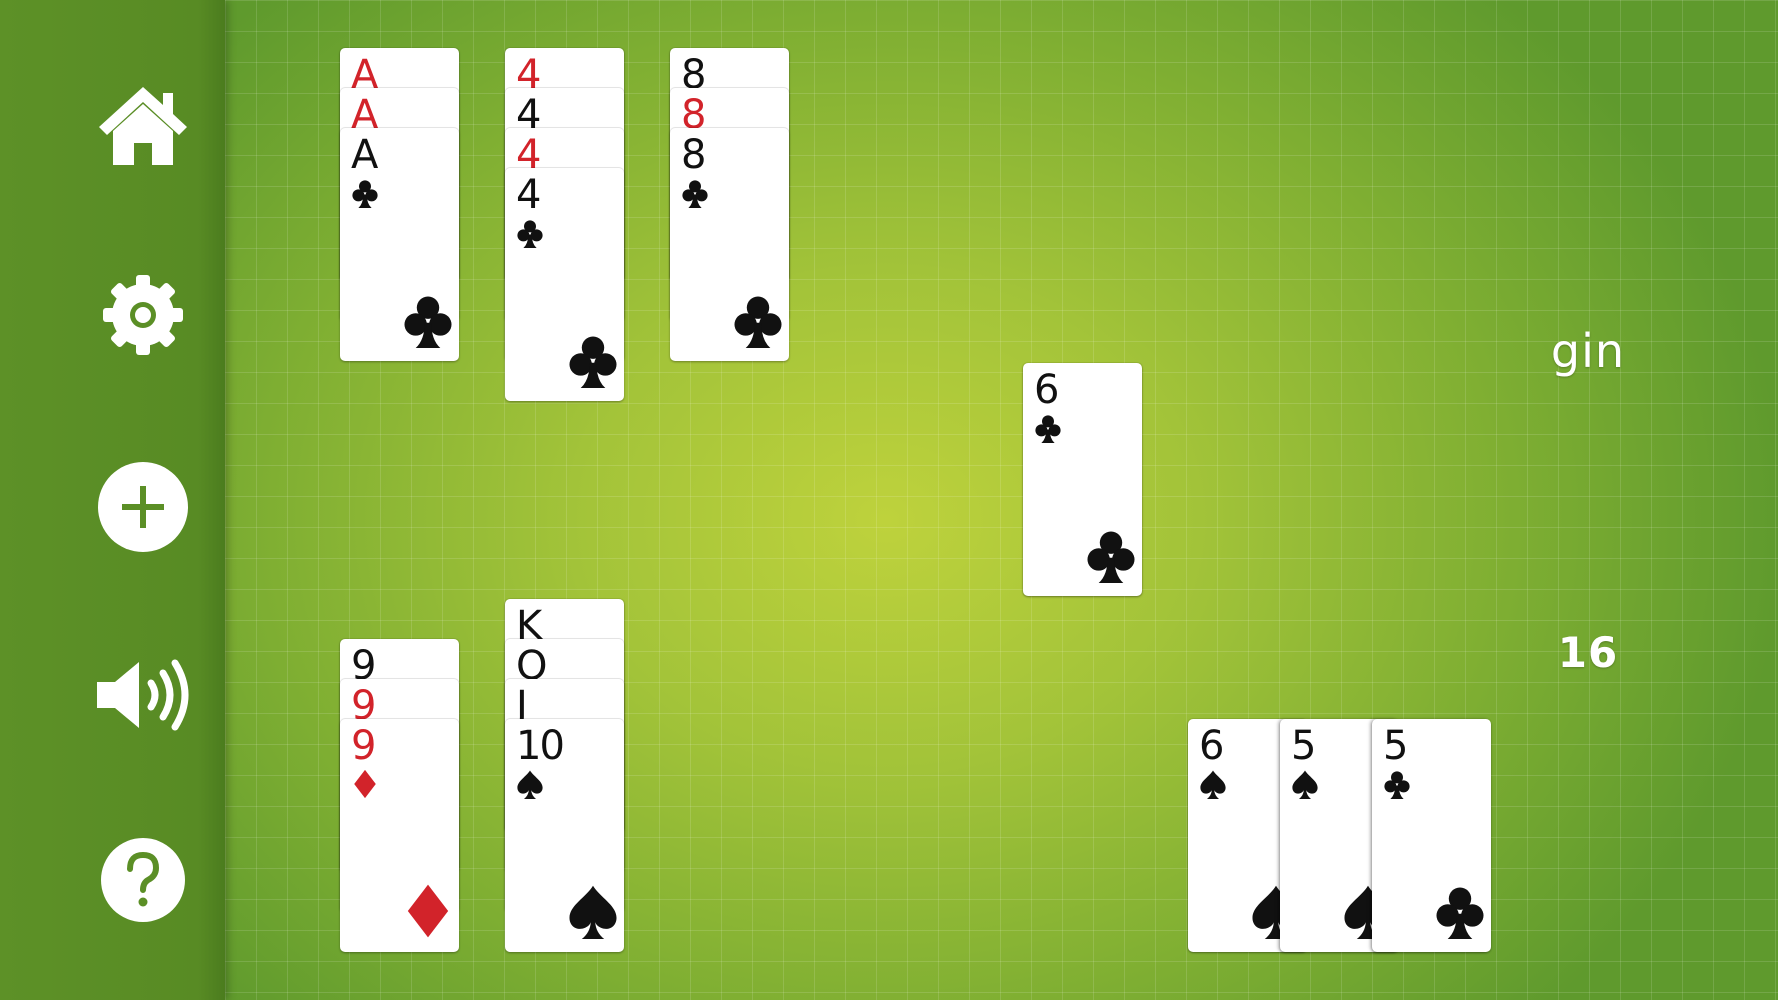 The height and width of the screenshot is (1000, 1778). I want to click on sound-button, so click(143, 695).